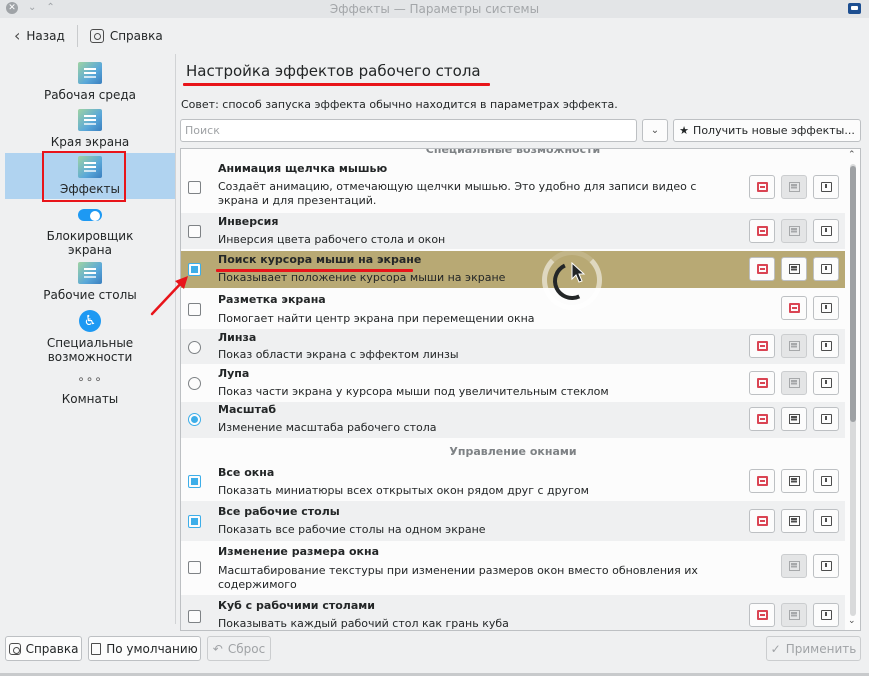 This screenshot has height=676, width=869. Describe the element at coordinates (853, 294) in the screenshot. I see `scrollbar-thumb` at that location.